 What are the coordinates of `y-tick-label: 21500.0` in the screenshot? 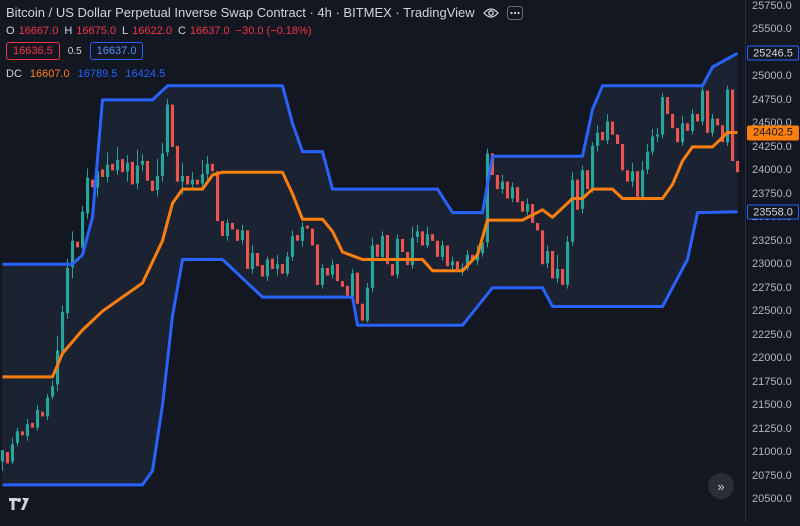 It's located at (772, 405).